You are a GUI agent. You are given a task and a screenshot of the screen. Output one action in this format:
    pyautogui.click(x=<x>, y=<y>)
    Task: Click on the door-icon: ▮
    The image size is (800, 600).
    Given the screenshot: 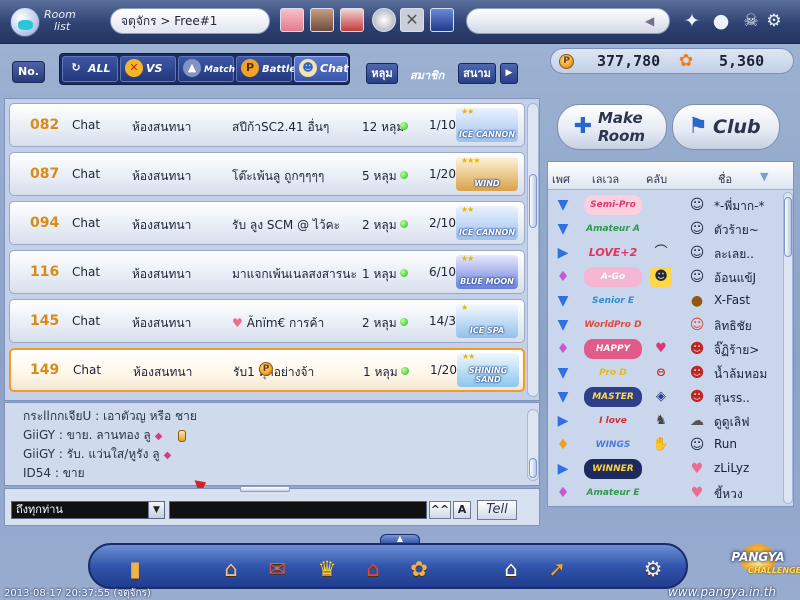 What is the action you would take?
    pyautogui.click(x=135, y=569)
    